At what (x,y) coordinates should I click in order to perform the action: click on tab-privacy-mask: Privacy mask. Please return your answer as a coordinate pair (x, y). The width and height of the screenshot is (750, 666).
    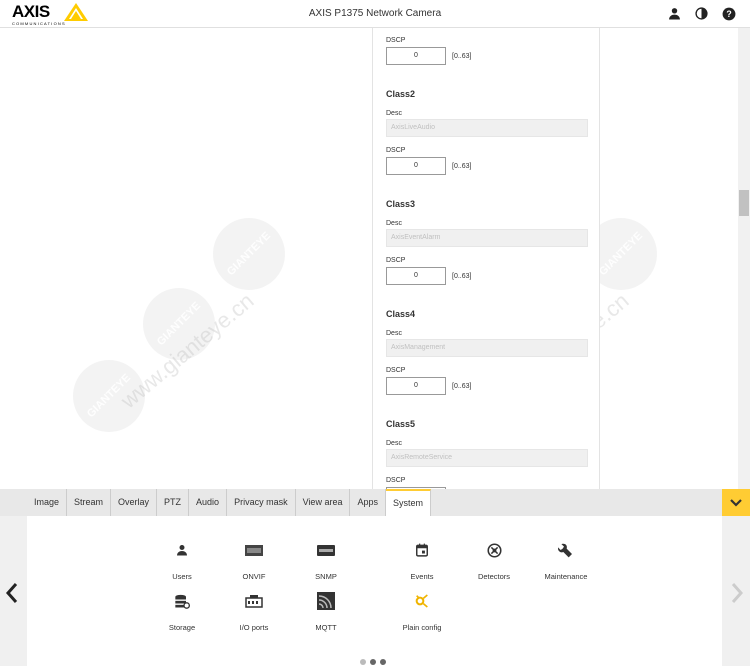
    Looking at the image, I should click on (261, 502).